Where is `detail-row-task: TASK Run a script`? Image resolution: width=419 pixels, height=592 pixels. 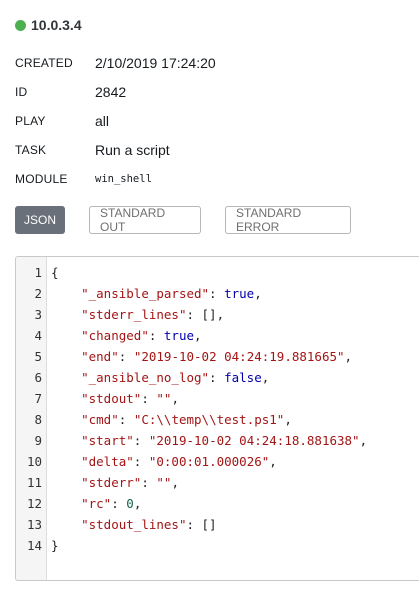
detail-row-task: TASK Run a script is located at coordinates (115, 149).